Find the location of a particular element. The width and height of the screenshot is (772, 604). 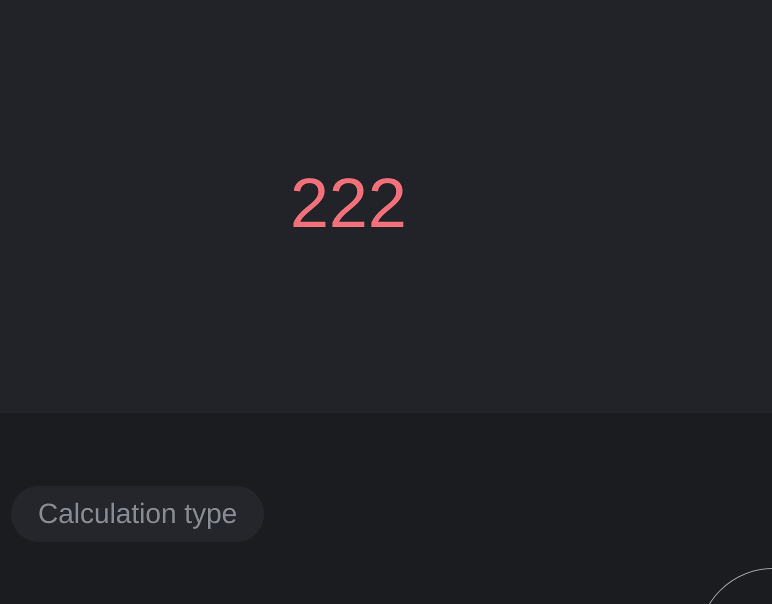

result-value: 222 is located at coordinates (348, 203).